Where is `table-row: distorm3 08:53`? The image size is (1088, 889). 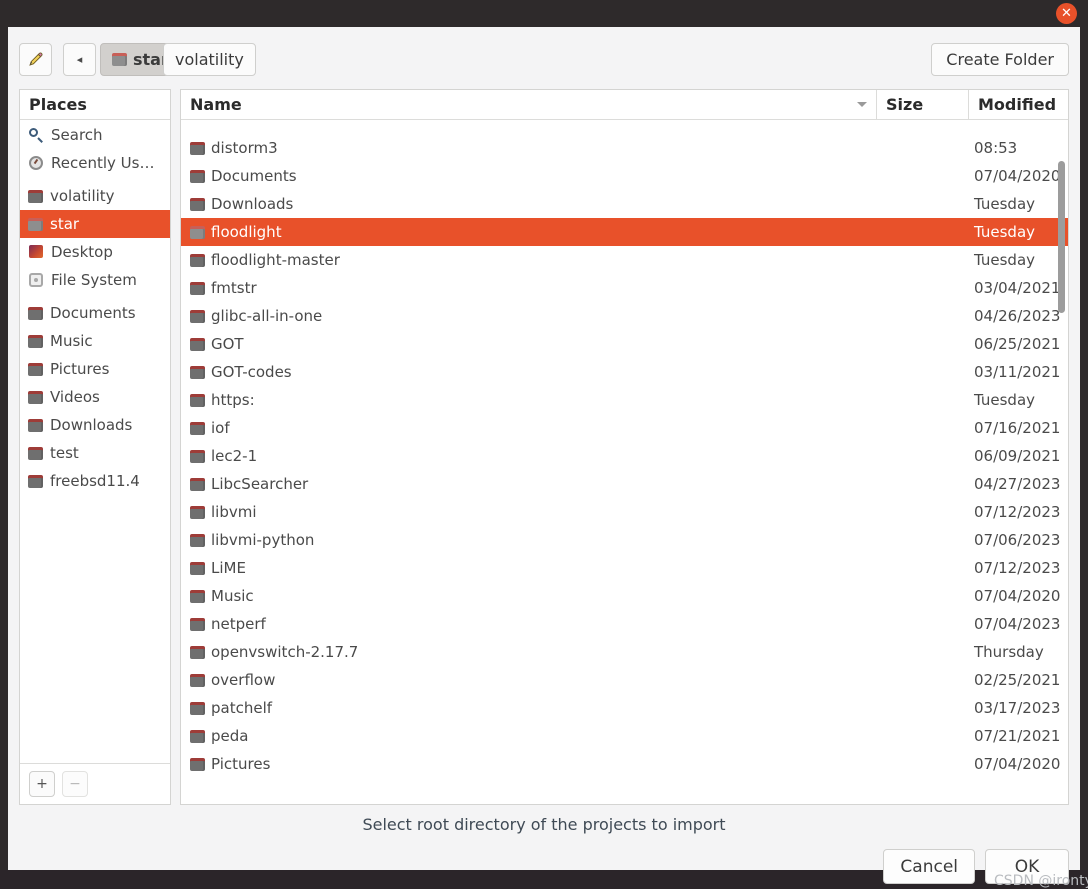
table-row: distorm3 08:53 is located at coordinates (624, 148).